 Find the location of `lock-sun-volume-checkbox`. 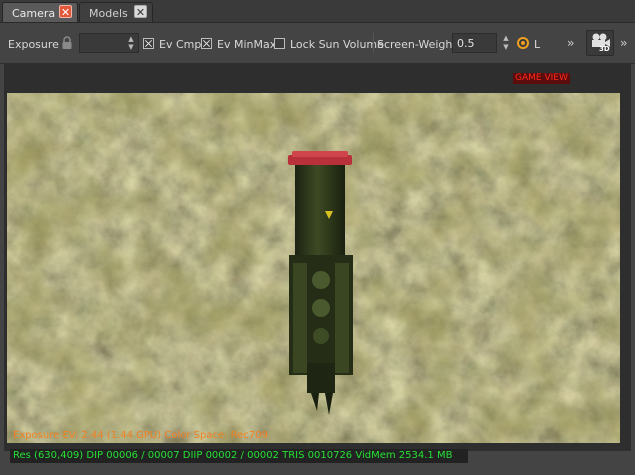

lock-sun-volume-checkbox is located at coordinates (279, 43).